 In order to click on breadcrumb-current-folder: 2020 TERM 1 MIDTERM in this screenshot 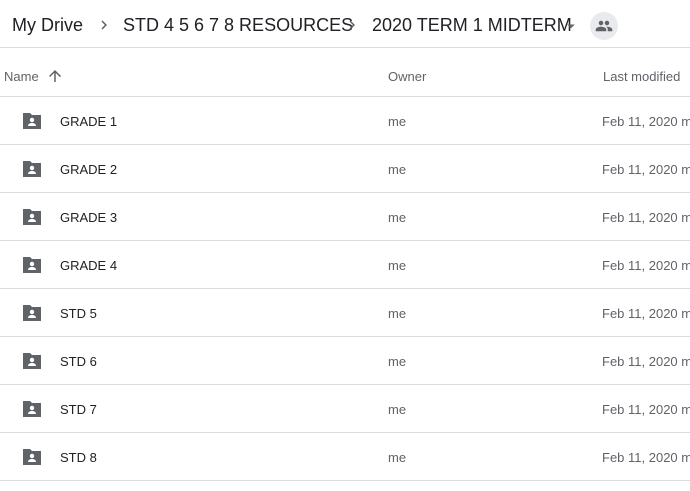, I will do `click(472, 25)`.